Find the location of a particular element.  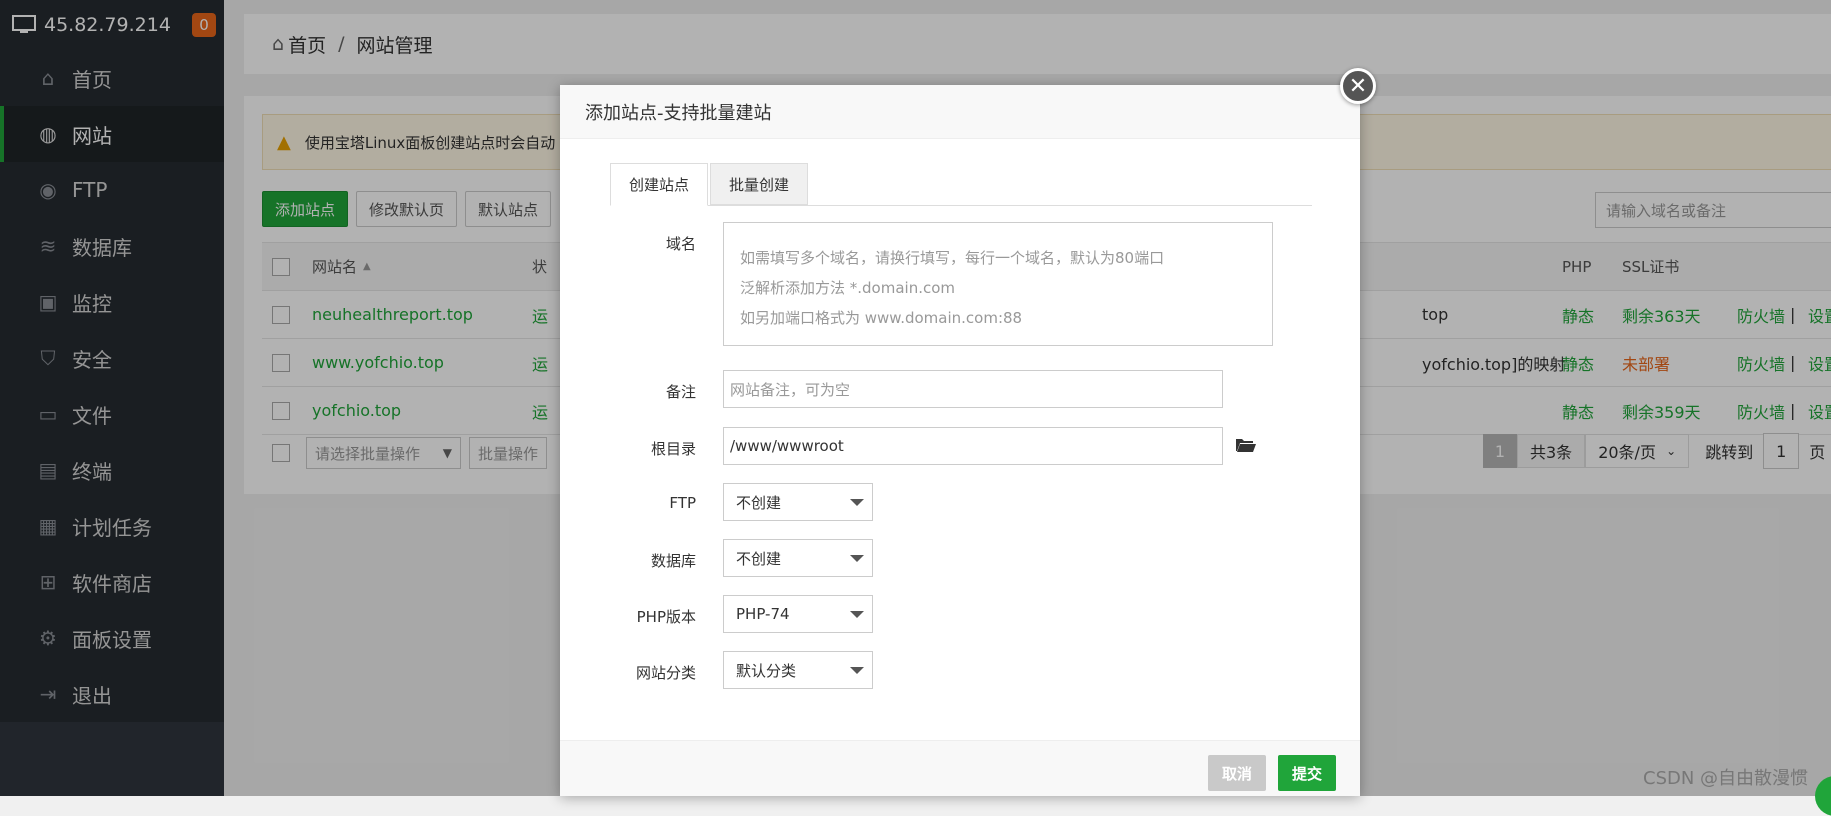

dialog-tabs: 创建站点 批量创建 is located at coordinates (961, 184).